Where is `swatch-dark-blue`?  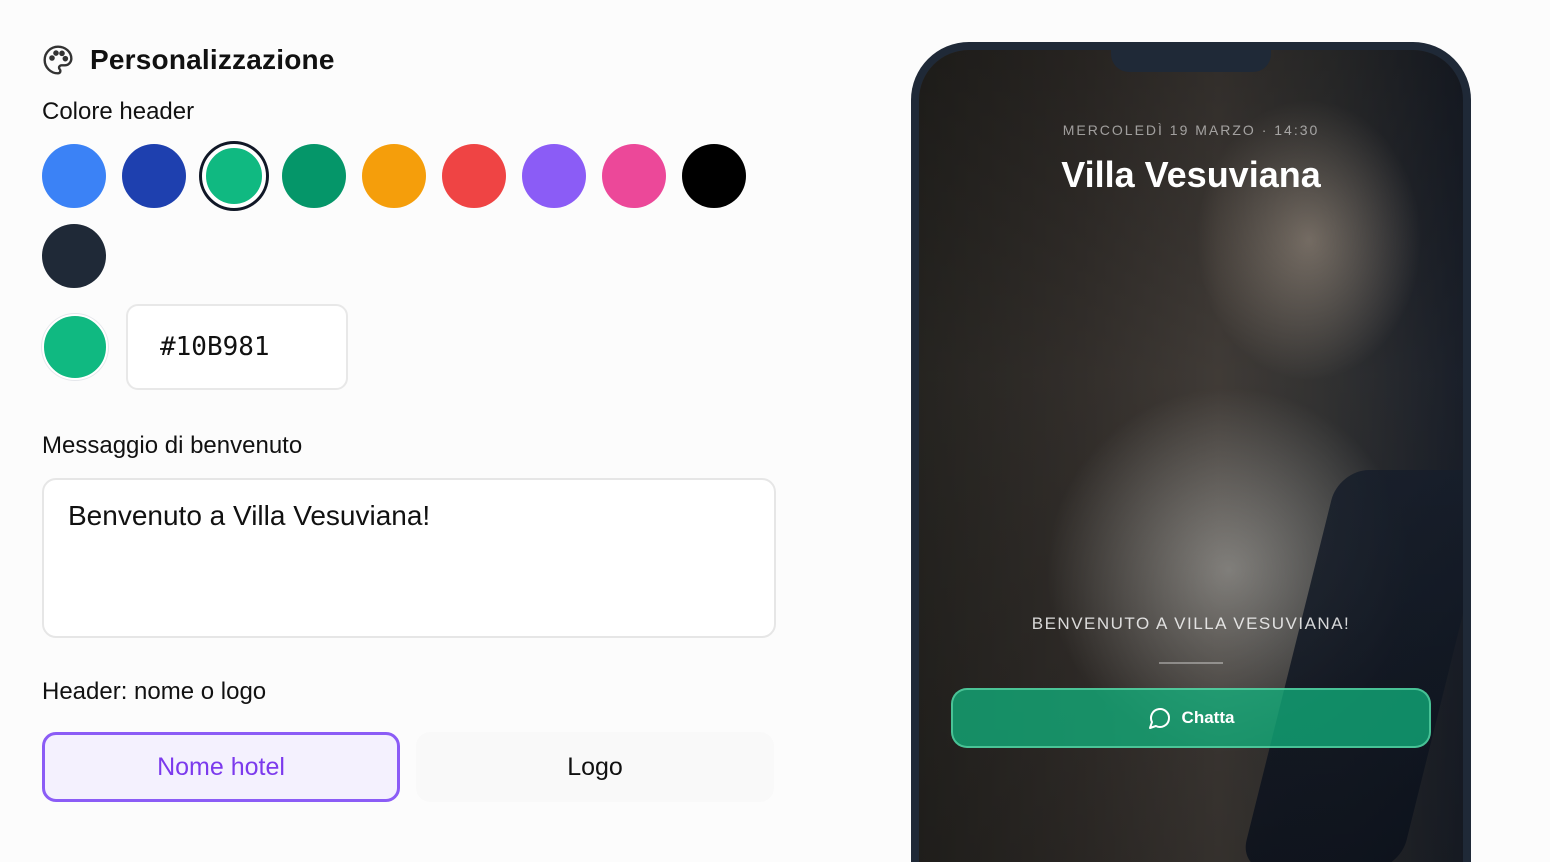
swatch-dark-blue is located at coordinates (154, 176).